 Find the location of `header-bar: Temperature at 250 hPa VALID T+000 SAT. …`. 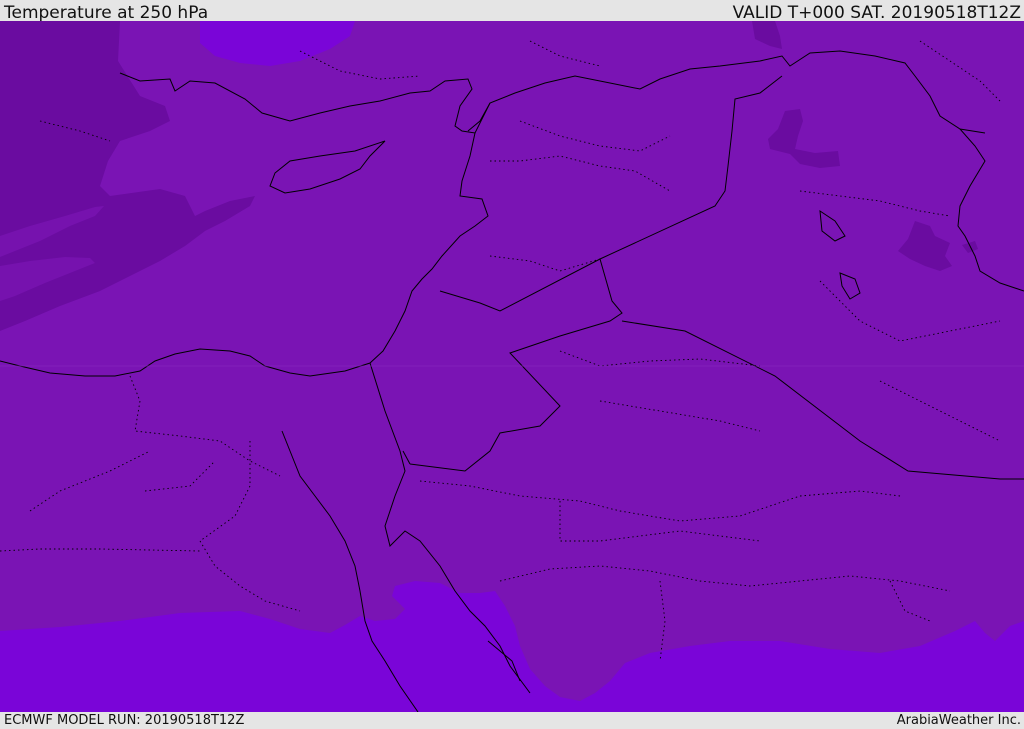

header-bar: Temperature at 250 hPa VALID T+000 SAT. … is located at coordinates (512, 11).